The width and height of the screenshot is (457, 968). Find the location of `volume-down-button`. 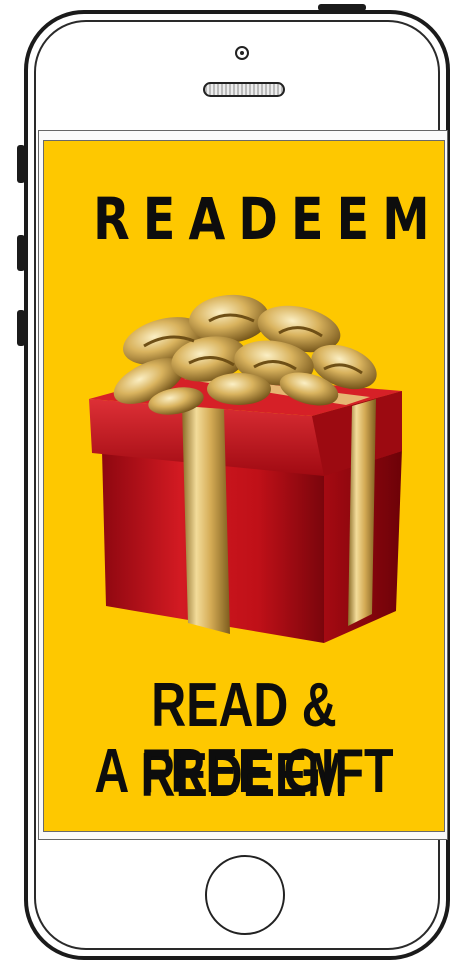

volume-down-button is located at coordinates (21, 328).